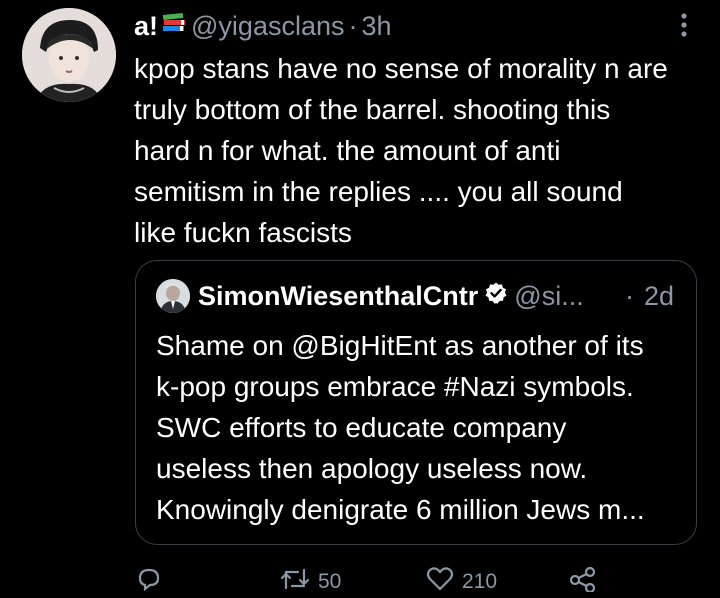 This screenshot has width=720, height=598. I want to click on tweet-timestamp: 3h, so click(377, 26).